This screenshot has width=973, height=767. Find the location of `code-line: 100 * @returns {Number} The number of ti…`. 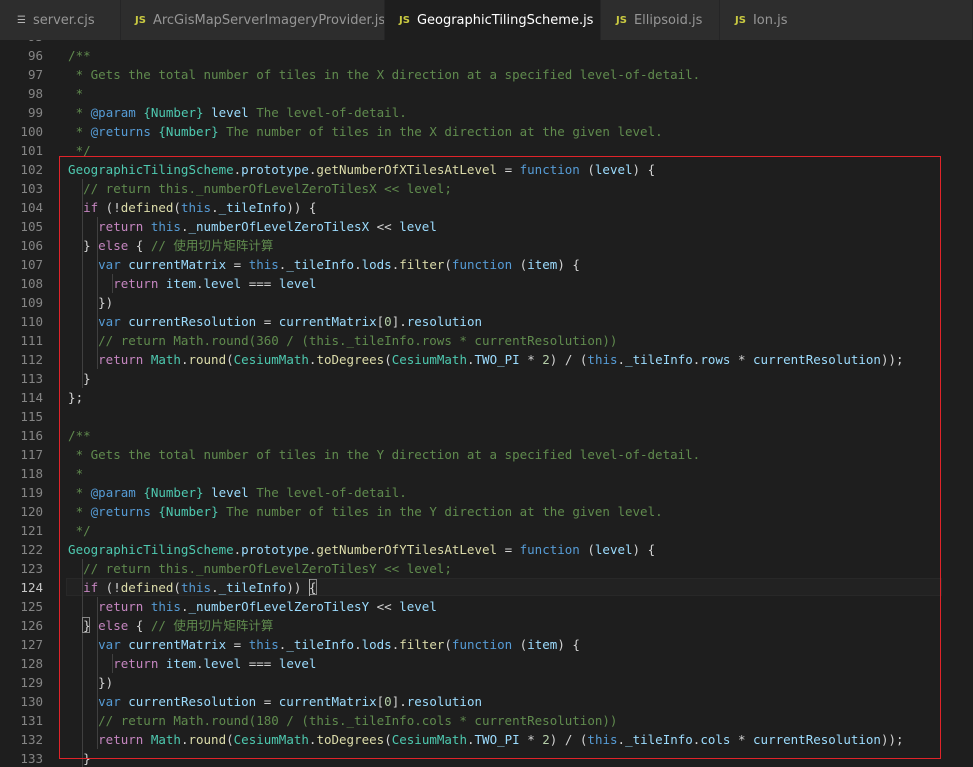

code-line: 100 * @returns {Number} The number of ti… is located at coordinates (486, 131).